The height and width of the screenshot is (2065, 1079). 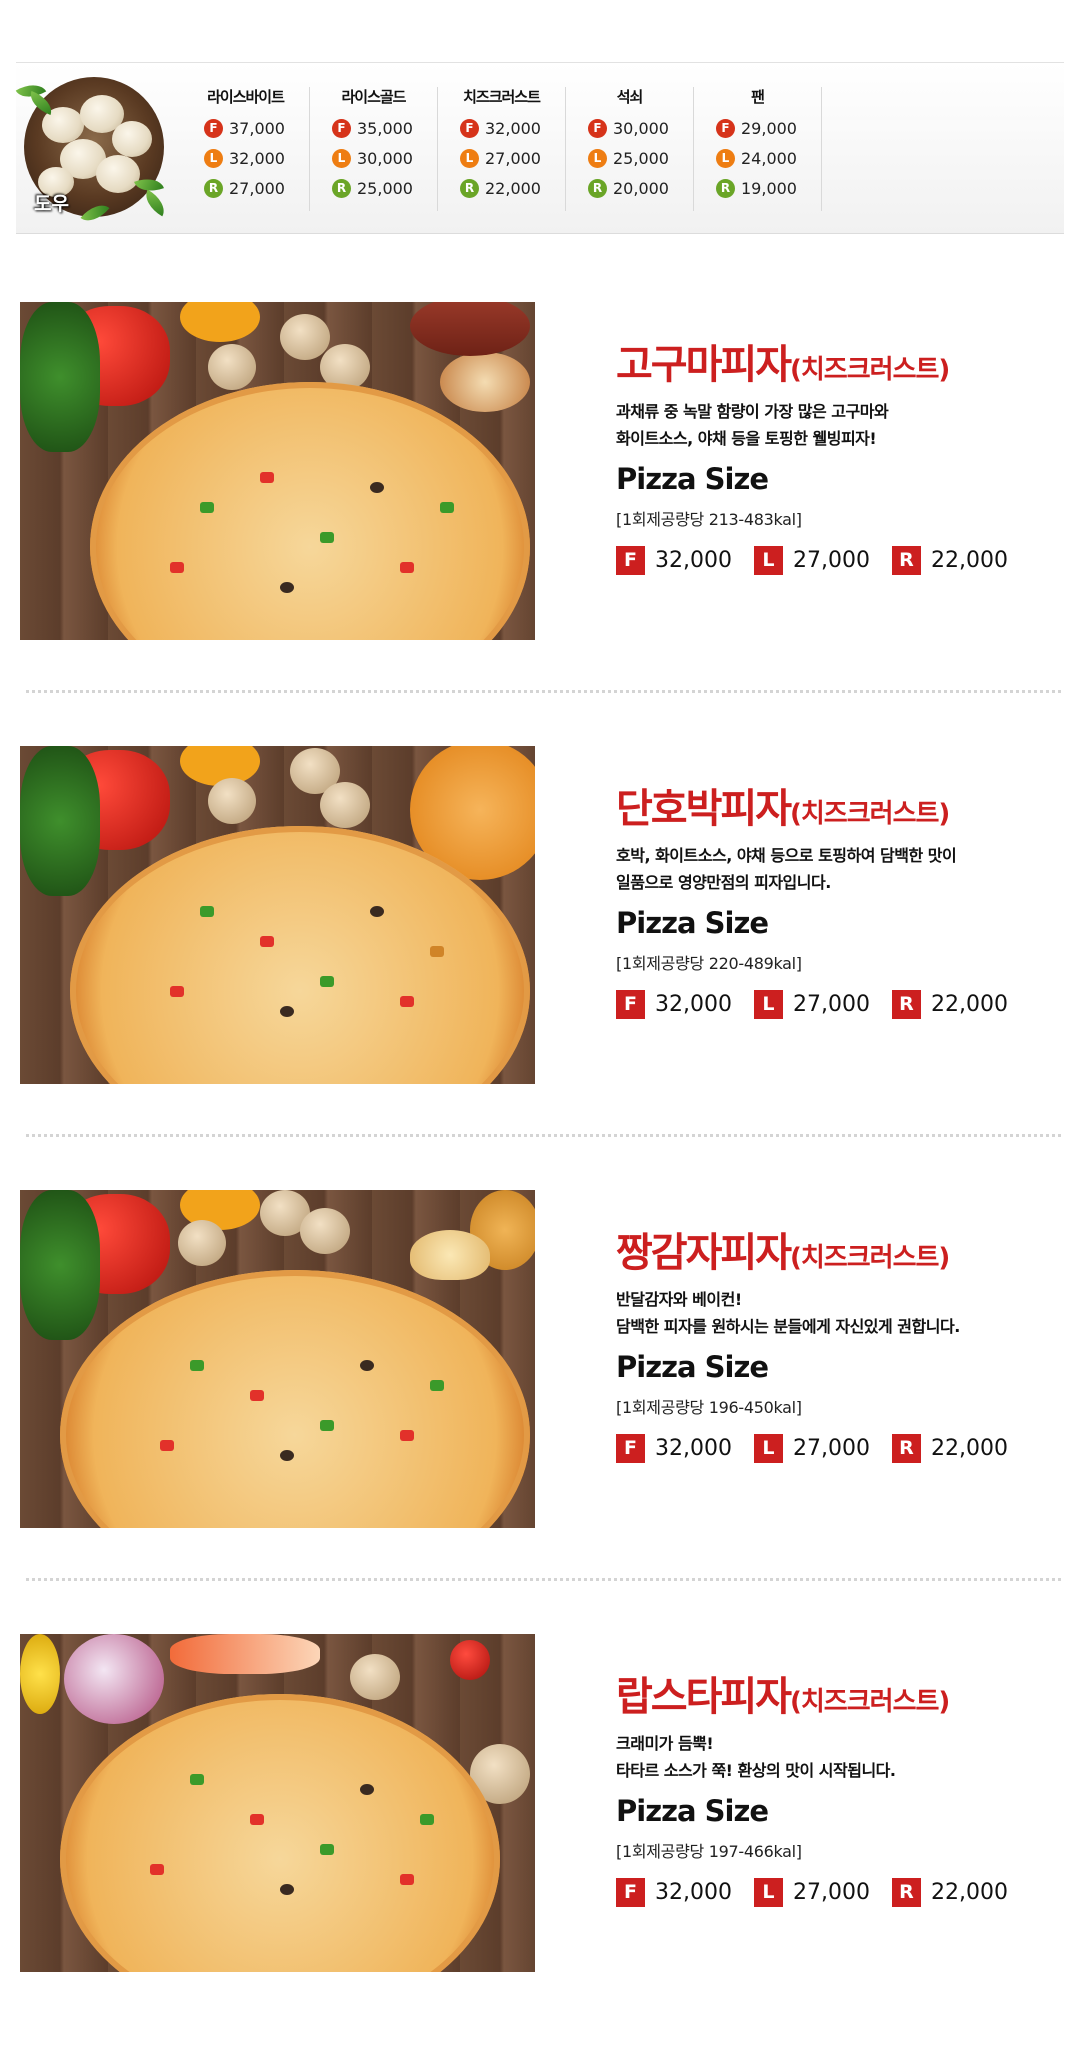 I want to click on dough-price-row: R 27,000, so click(x=245, y=188).